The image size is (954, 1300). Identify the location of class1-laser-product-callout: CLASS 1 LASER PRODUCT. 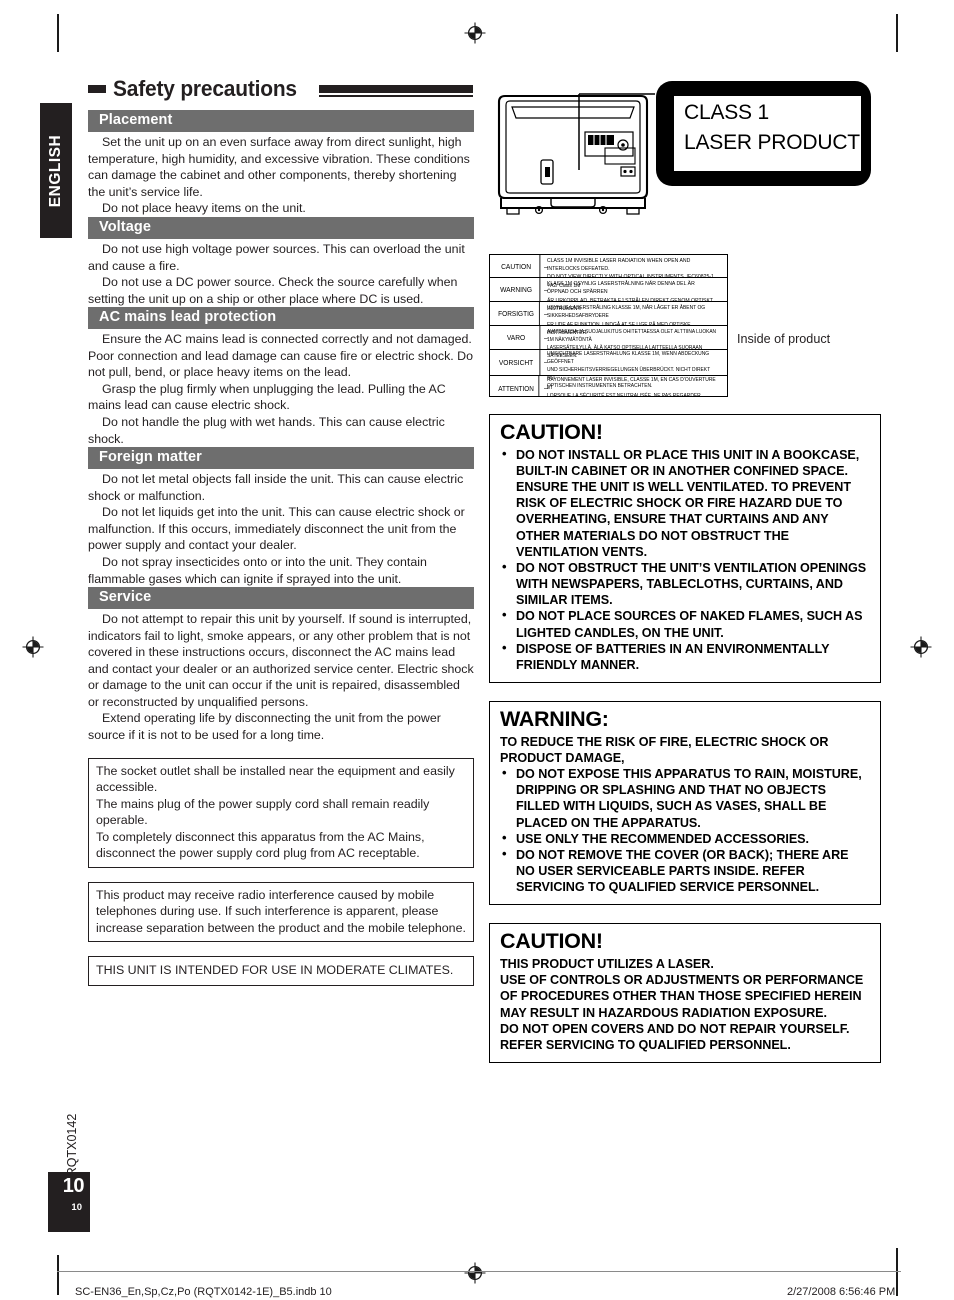
(763, 133).